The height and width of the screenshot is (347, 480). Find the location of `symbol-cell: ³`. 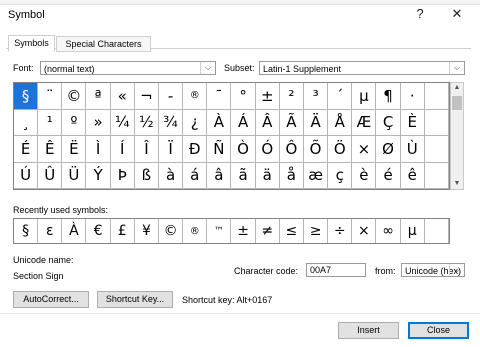

symbol-cell: ³ is located at coordinates (316, 96).